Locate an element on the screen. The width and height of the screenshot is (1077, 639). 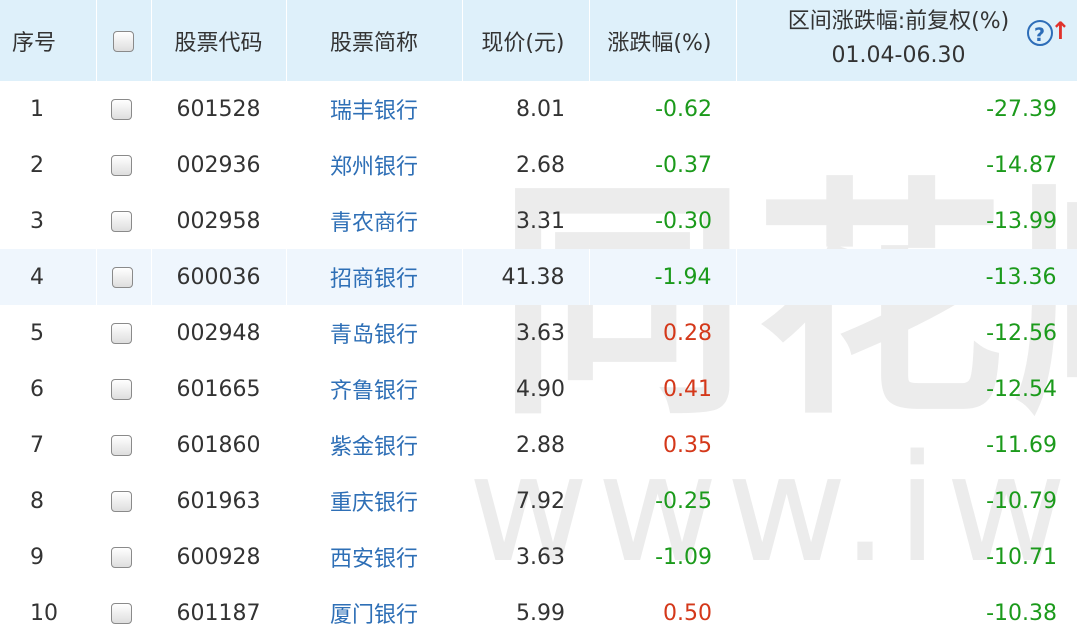
stock-code: 002958 is located at coordinates (218, 221).